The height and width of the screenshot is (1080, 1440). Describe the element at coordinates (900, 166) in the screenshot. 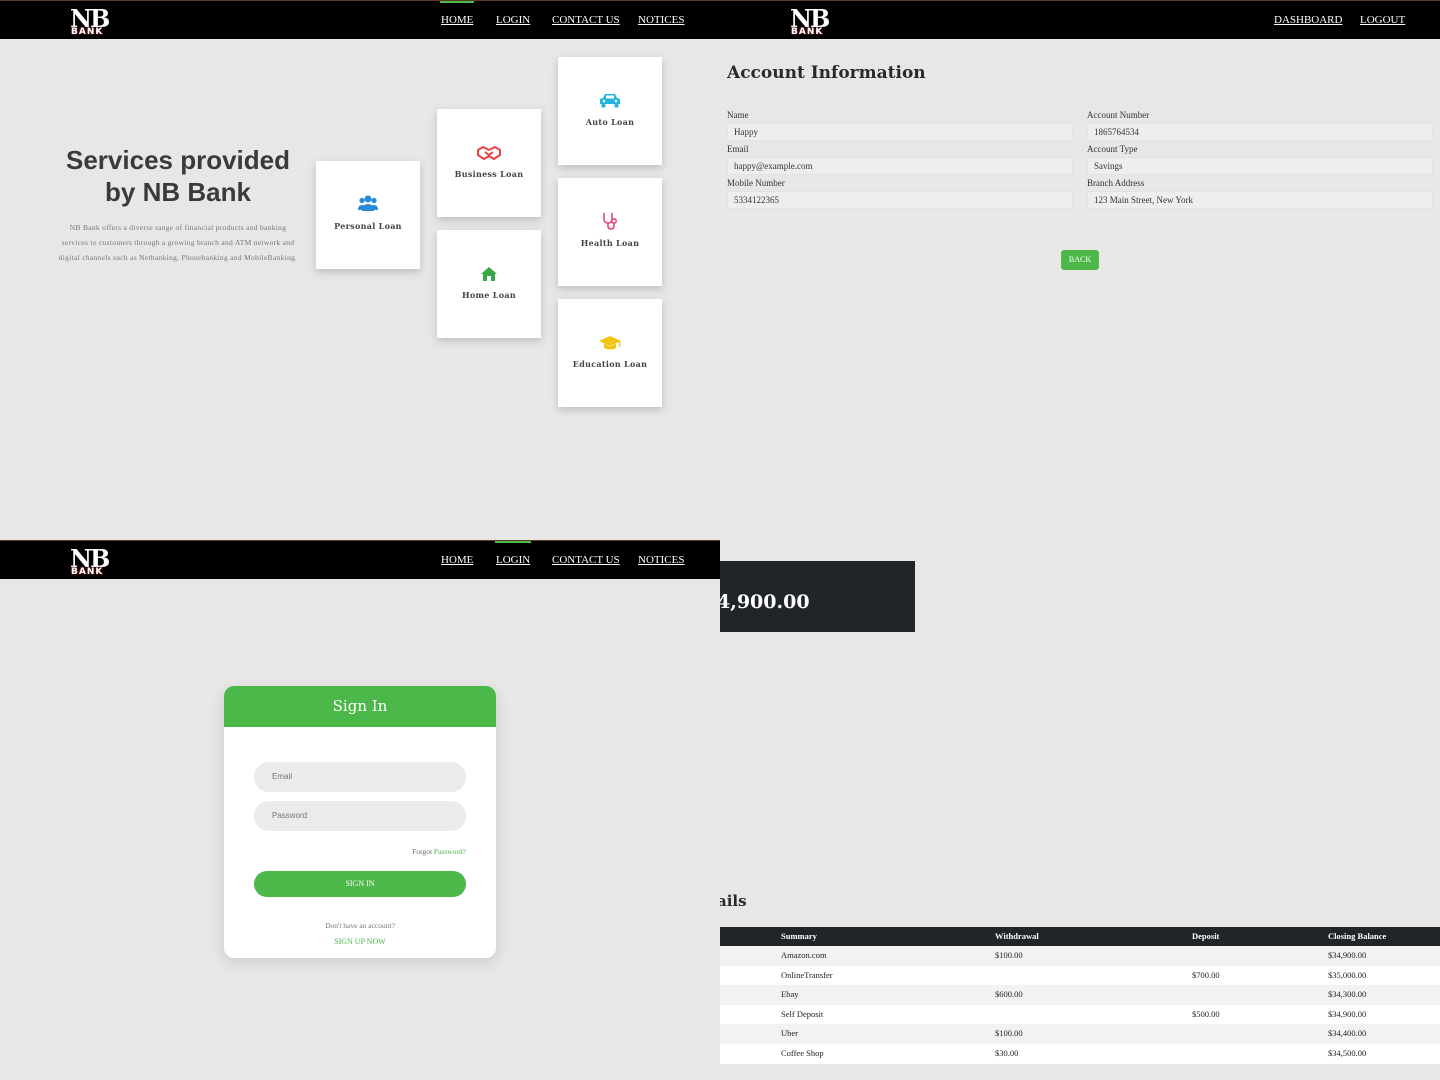

I see `email-field: happy@example.com` at that location.